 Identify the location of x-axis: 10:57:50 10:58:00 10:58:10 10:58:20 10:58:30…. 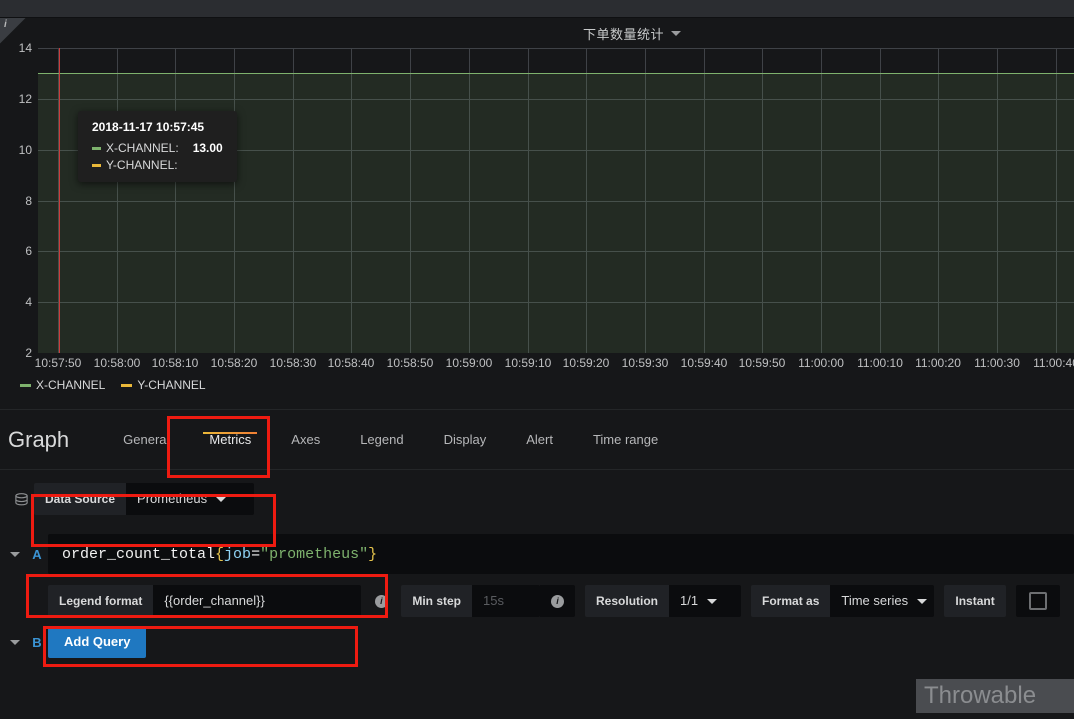
(554, 364).